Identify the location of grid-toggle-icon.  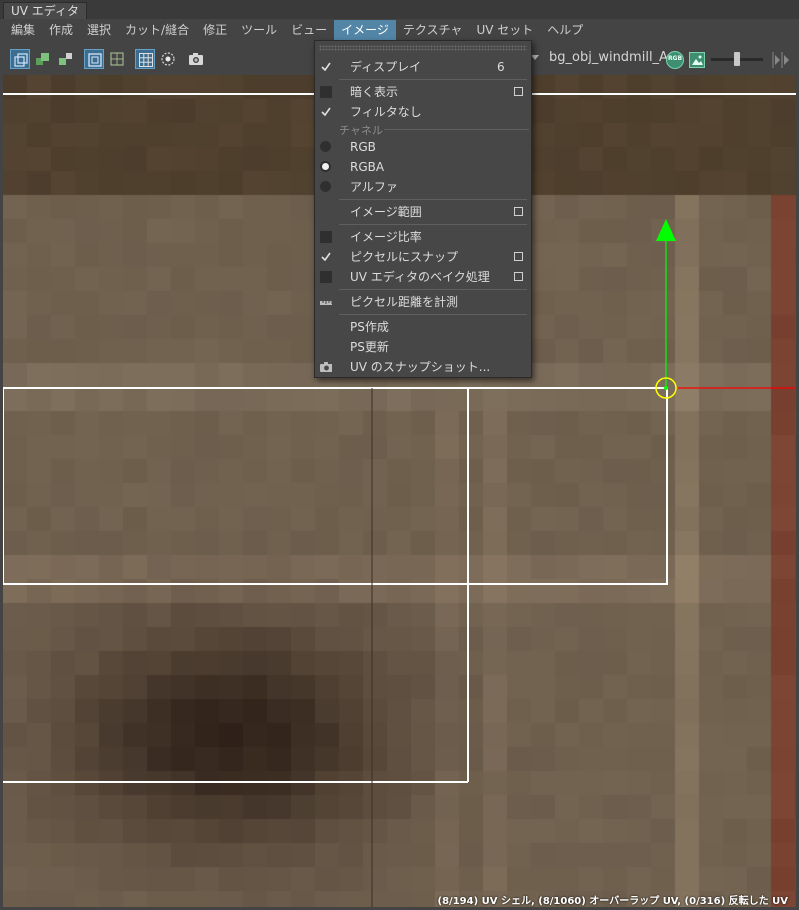
(145, 59).